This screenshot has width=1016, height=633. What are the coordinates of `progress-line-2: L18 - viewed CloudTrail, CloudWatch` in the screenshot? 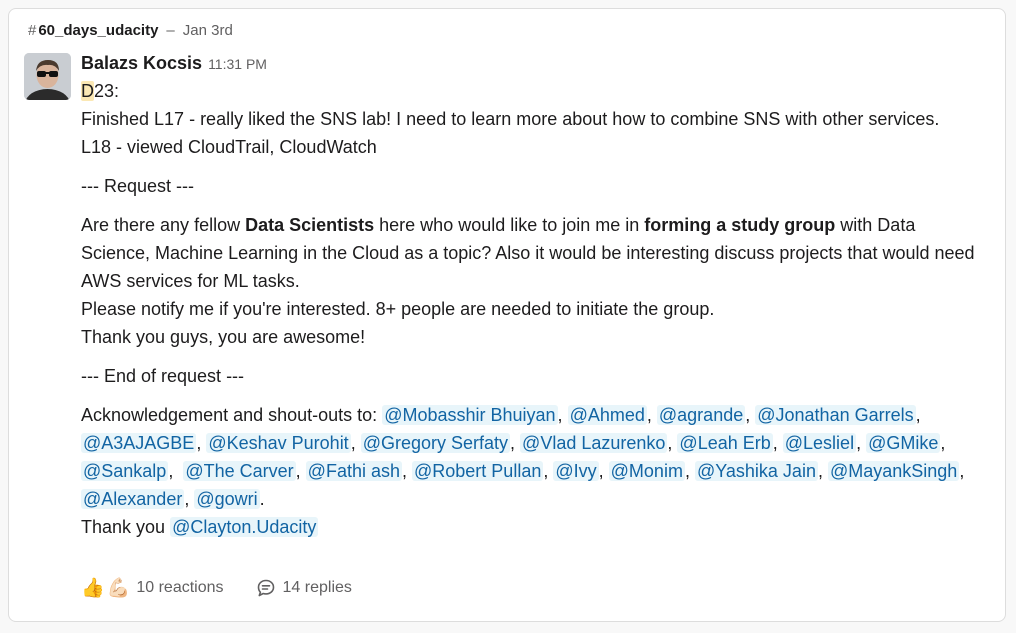 It's located at (229, 147).